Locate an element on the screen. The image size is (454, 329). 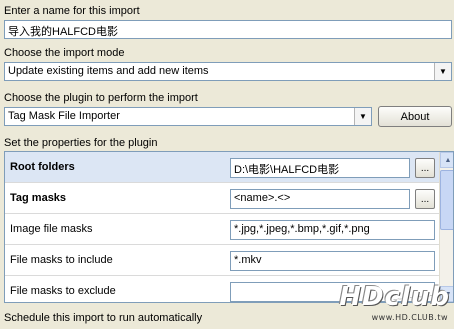
import-name-input: 导入我的HALFCD电影 is located at coordinates (228, 29).